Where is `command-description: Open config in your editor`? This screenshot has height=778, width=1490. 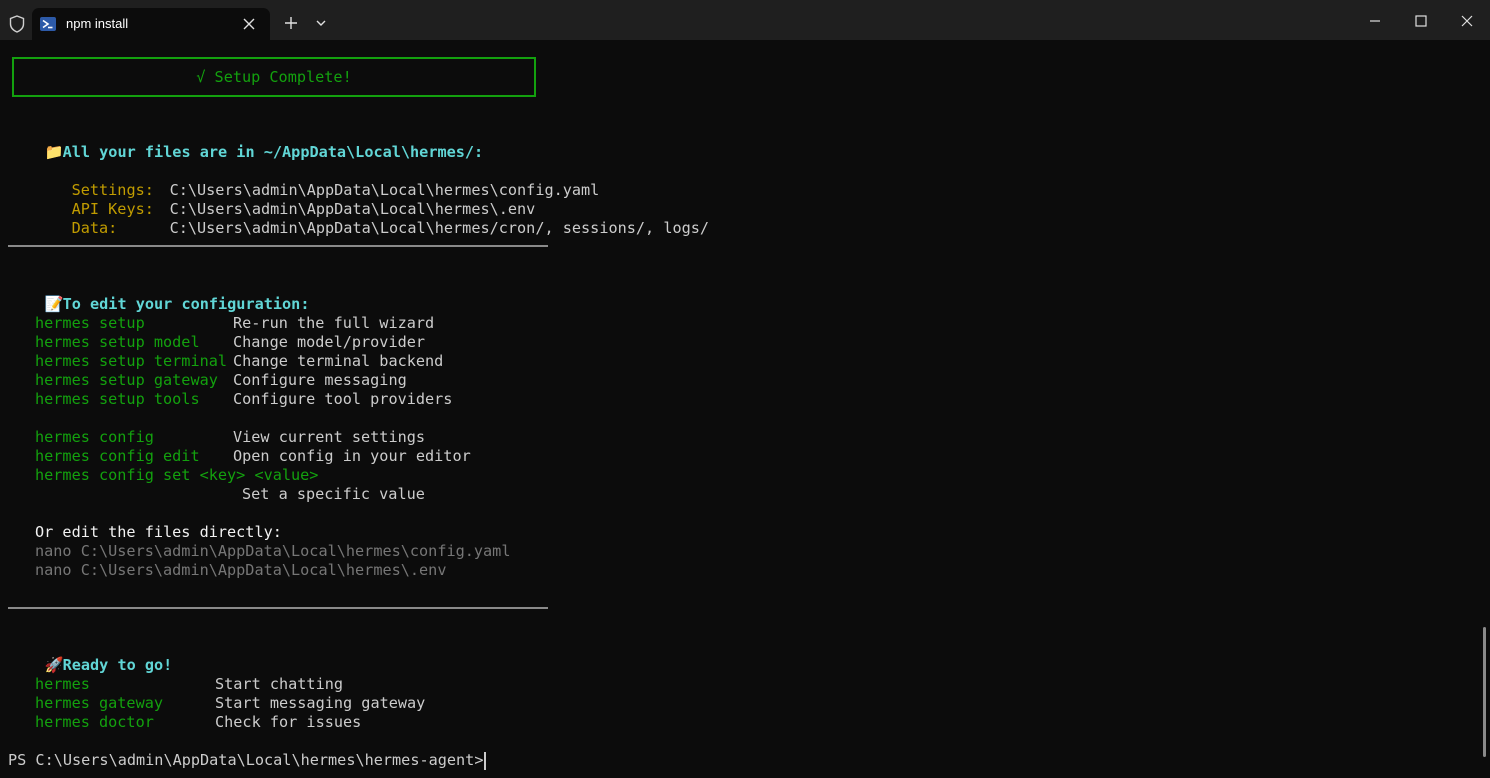
command-description: Open config in your editor is located at coordinates (352, 456).